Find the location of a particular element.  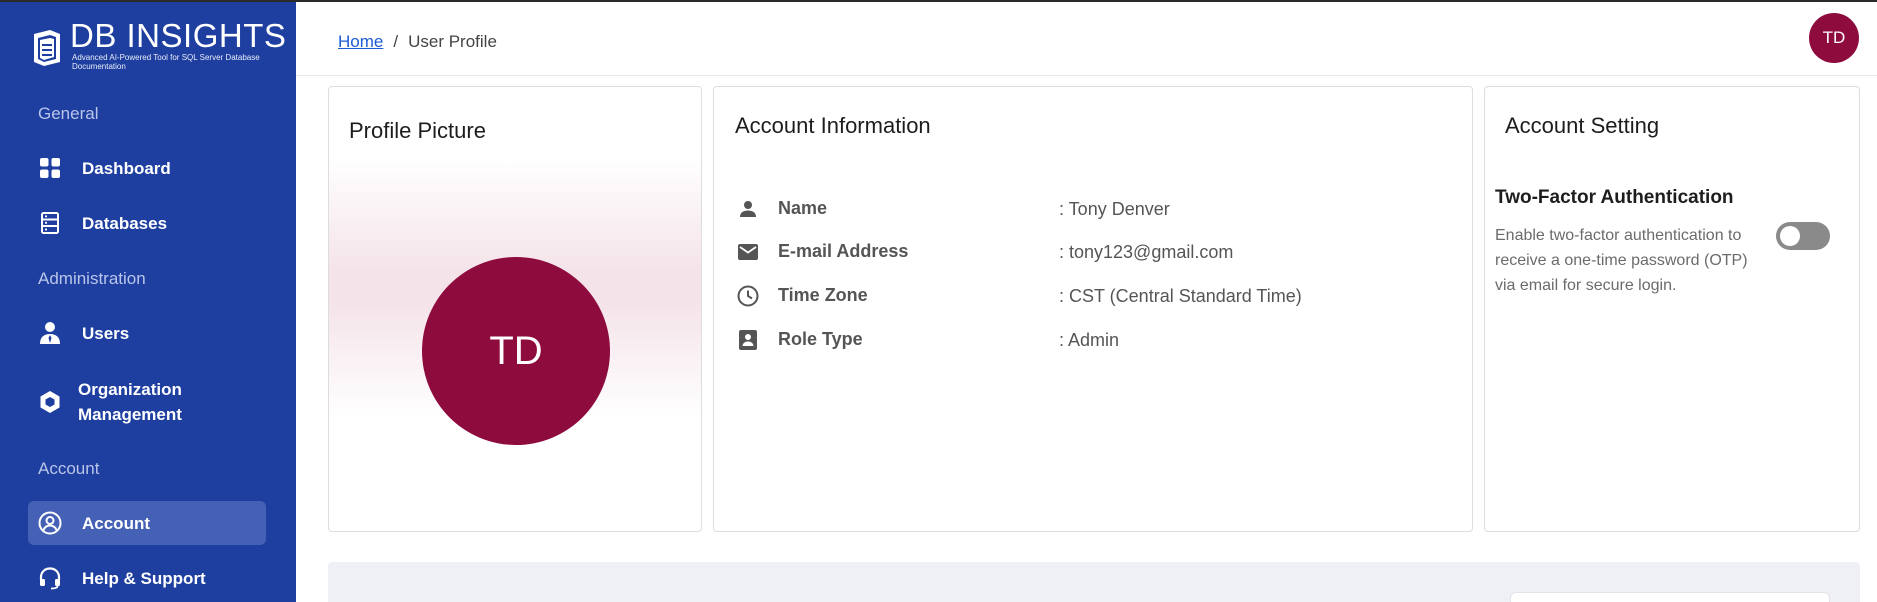

info-value: : CST (Central Standard Time) is located at coordinates (1180, 296).